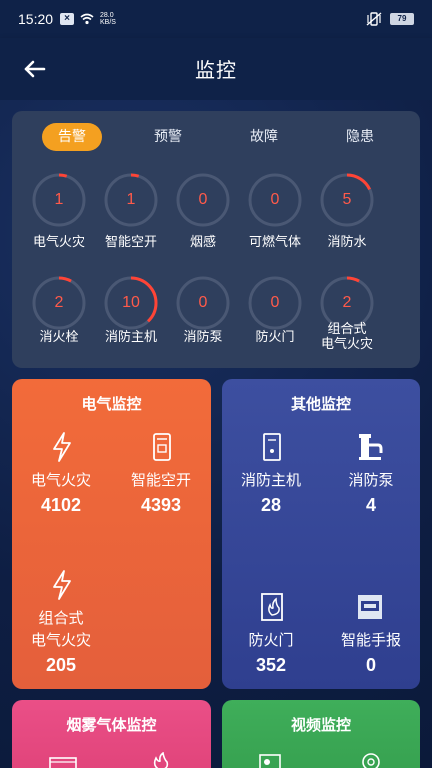 This screenshot has height=768, width=432. Describe the element at coordinates (371, 447) in the screenshot. I see `fire-pump-icon` at that location.